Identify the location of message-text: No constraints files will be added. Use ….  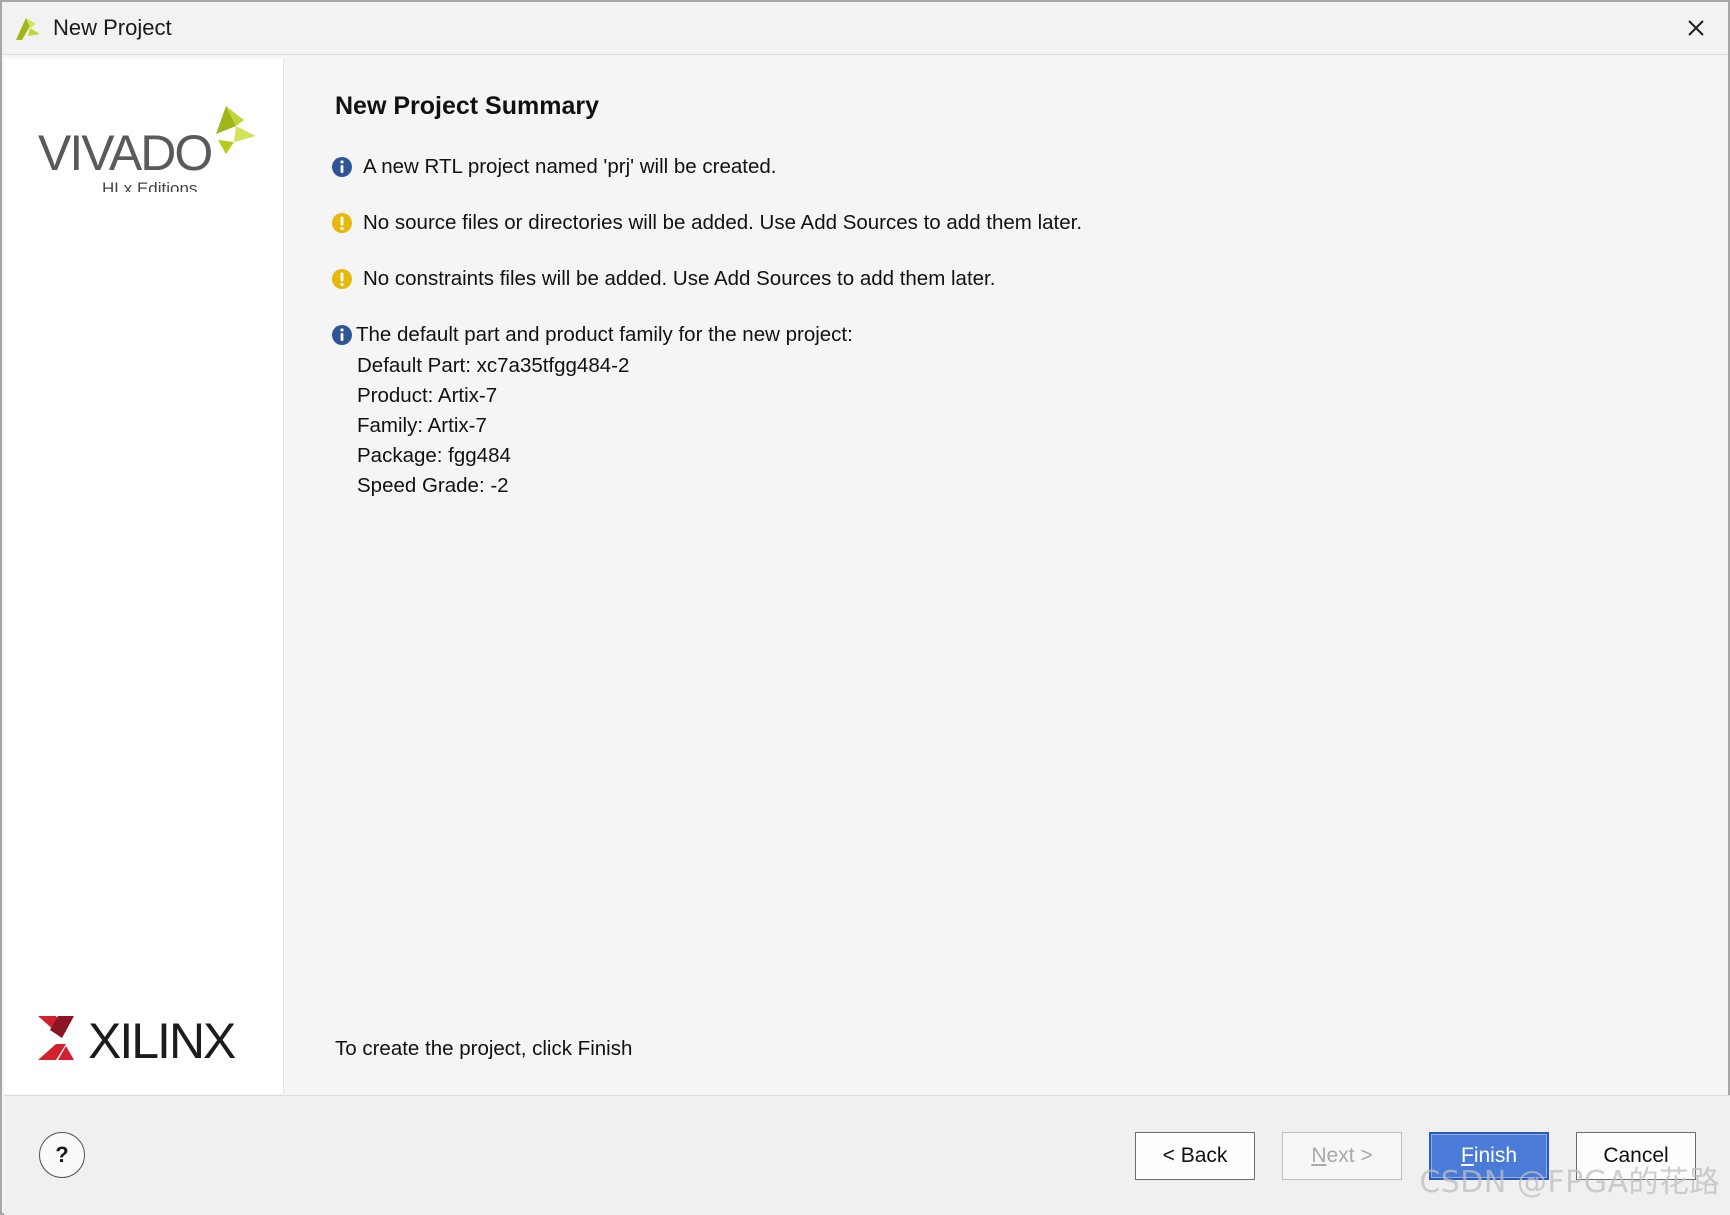
(679, 278).